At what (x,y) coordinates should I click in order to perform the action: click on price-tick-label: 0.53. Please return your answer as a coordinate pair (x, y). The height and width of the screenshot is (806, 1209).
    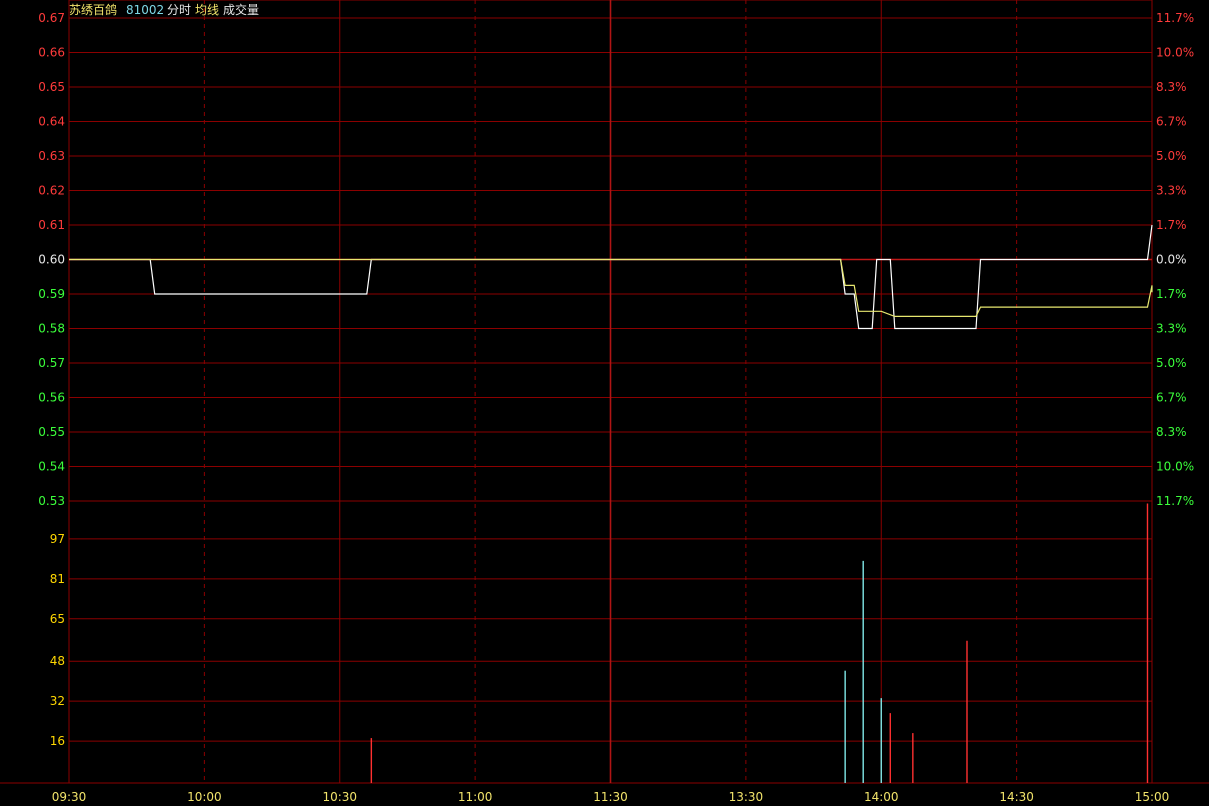
    Looking at the image, I should click on (51, 501).